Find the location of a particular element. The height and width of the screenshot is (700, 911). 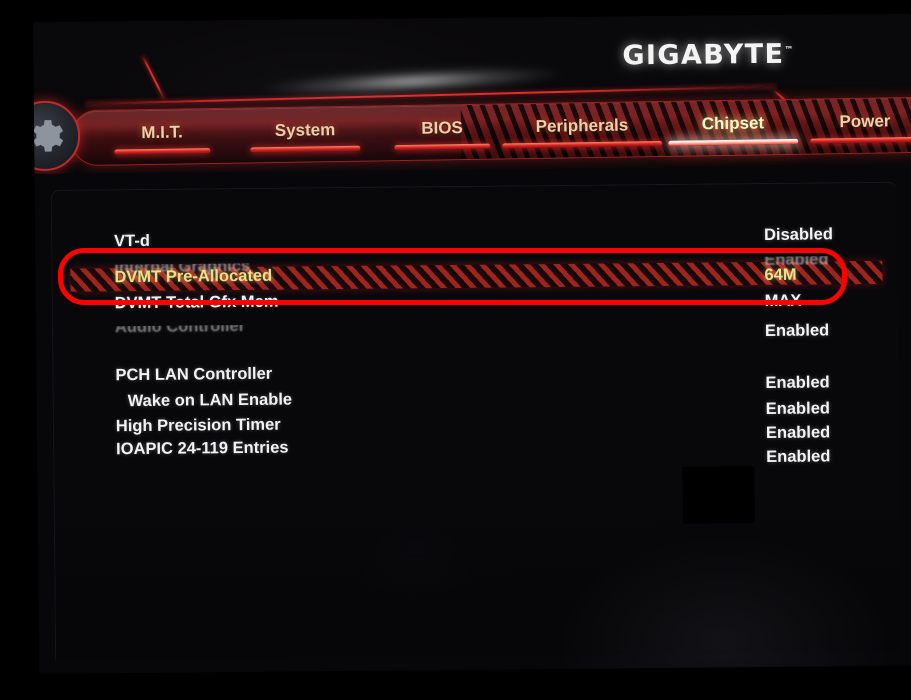

accent-line is located at coordinates (153, 77).